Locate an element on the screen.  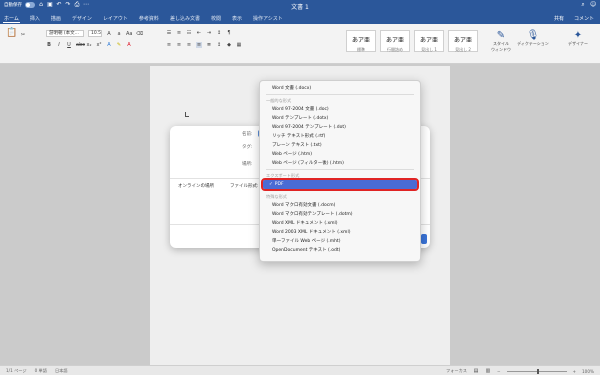
paste-group: 📋 ✂ is located at coordinates (16, 34).